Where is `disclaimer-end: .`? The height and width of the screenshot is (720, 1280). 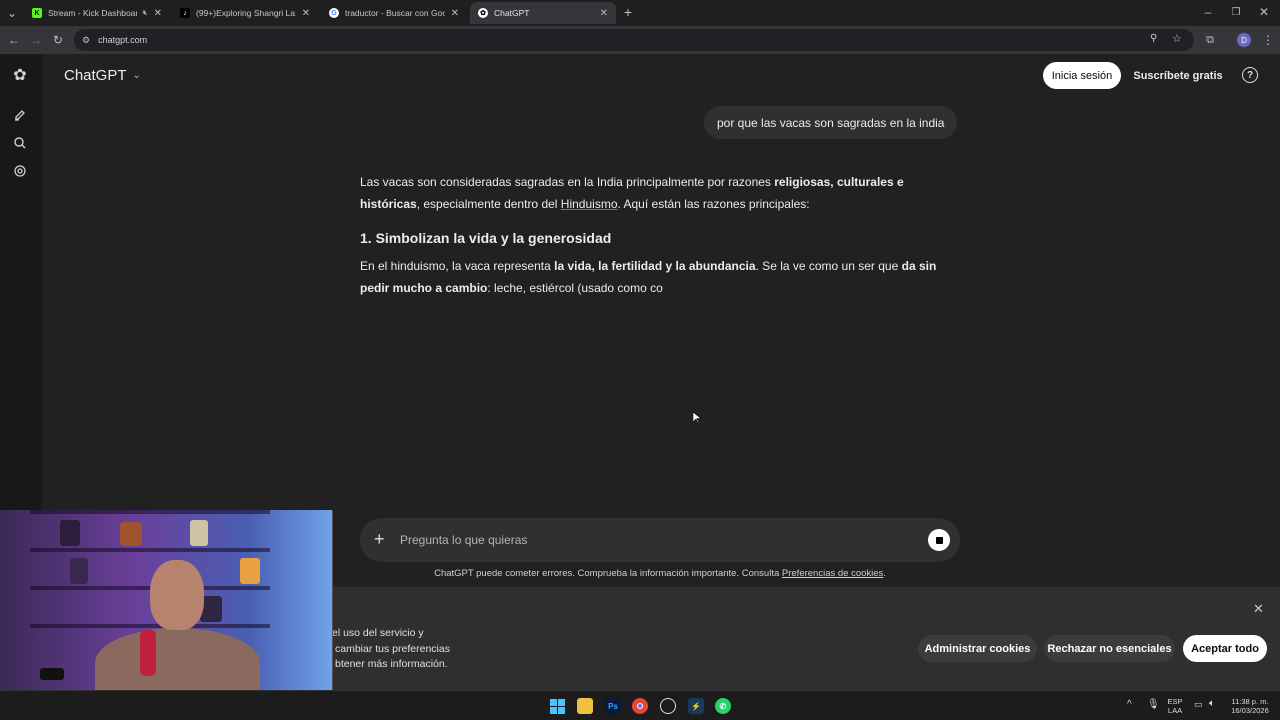 disclaimer-end: . is located at coordinates (884, 573).